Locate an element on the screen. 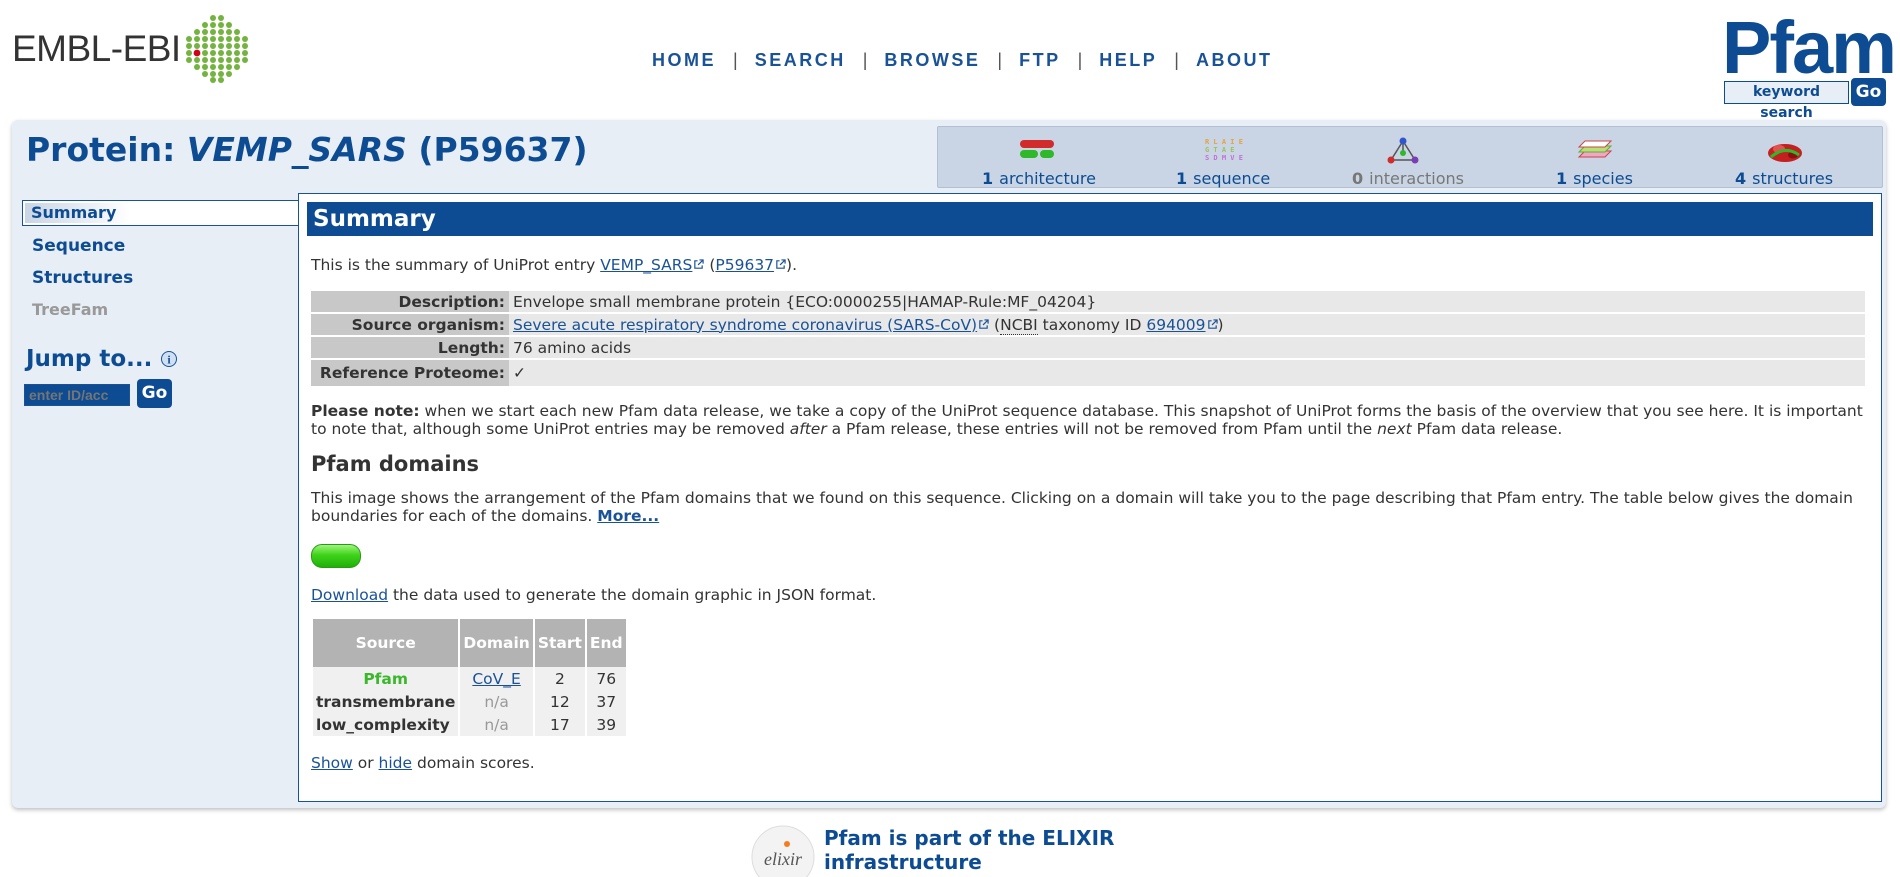 Image resolution: width=1900 pixels, height=877 pixels. sidebar-item-label: Summary is located at coordinates (74, 212).